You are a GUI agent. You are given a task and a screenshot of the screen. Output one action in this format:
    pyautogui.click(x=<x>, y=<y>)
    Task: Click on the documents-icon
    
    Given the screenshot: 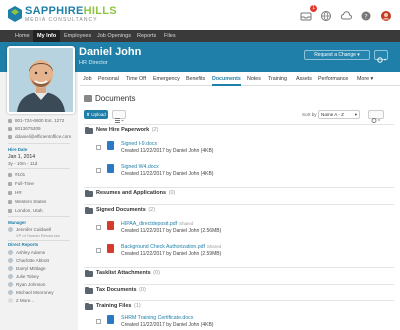 What is the action you would take?
    pyautogui.click(x=88, y=98)
    